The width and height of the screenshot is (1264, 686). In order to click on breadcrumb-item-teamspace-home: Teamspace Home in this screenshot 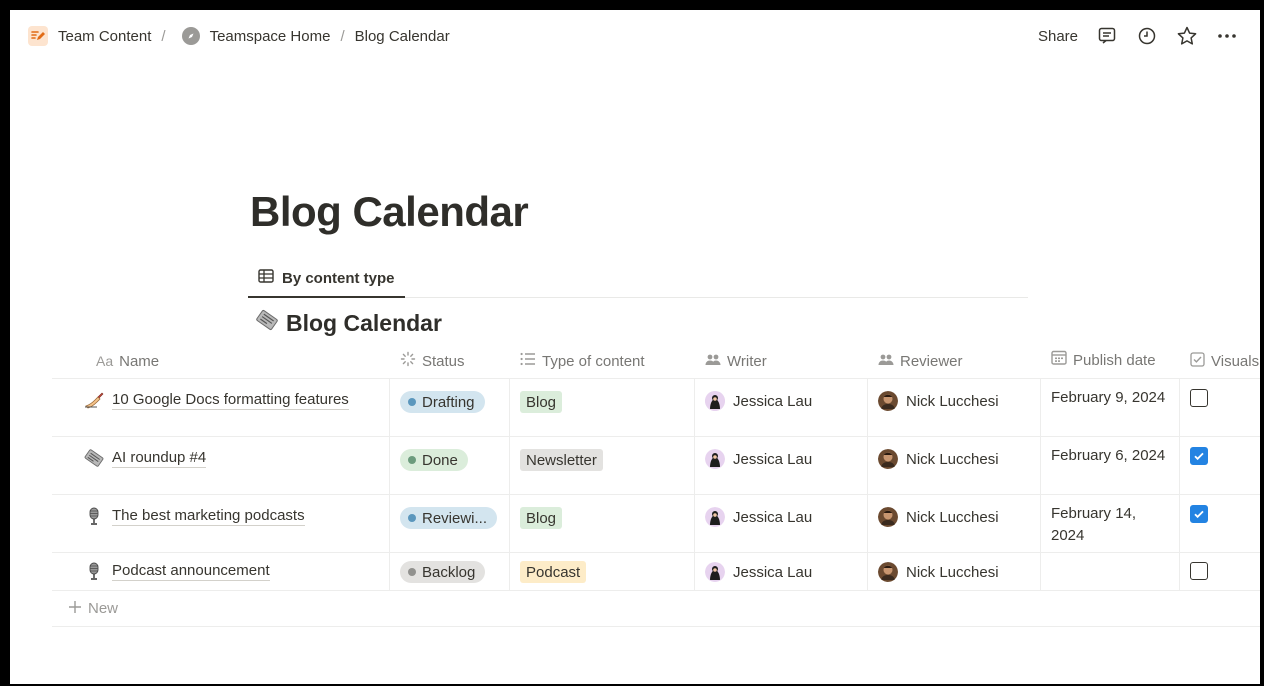, I will do `click(270, 36)`.